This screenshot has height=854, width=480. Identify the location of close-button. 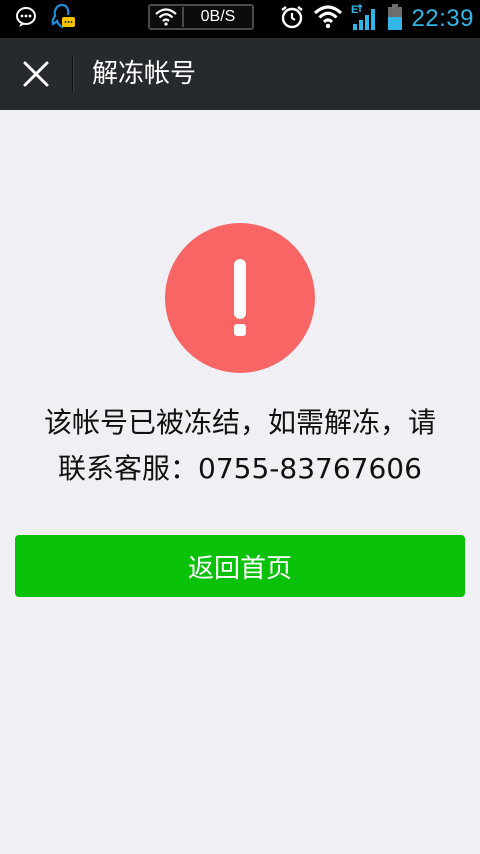
(36, 74).